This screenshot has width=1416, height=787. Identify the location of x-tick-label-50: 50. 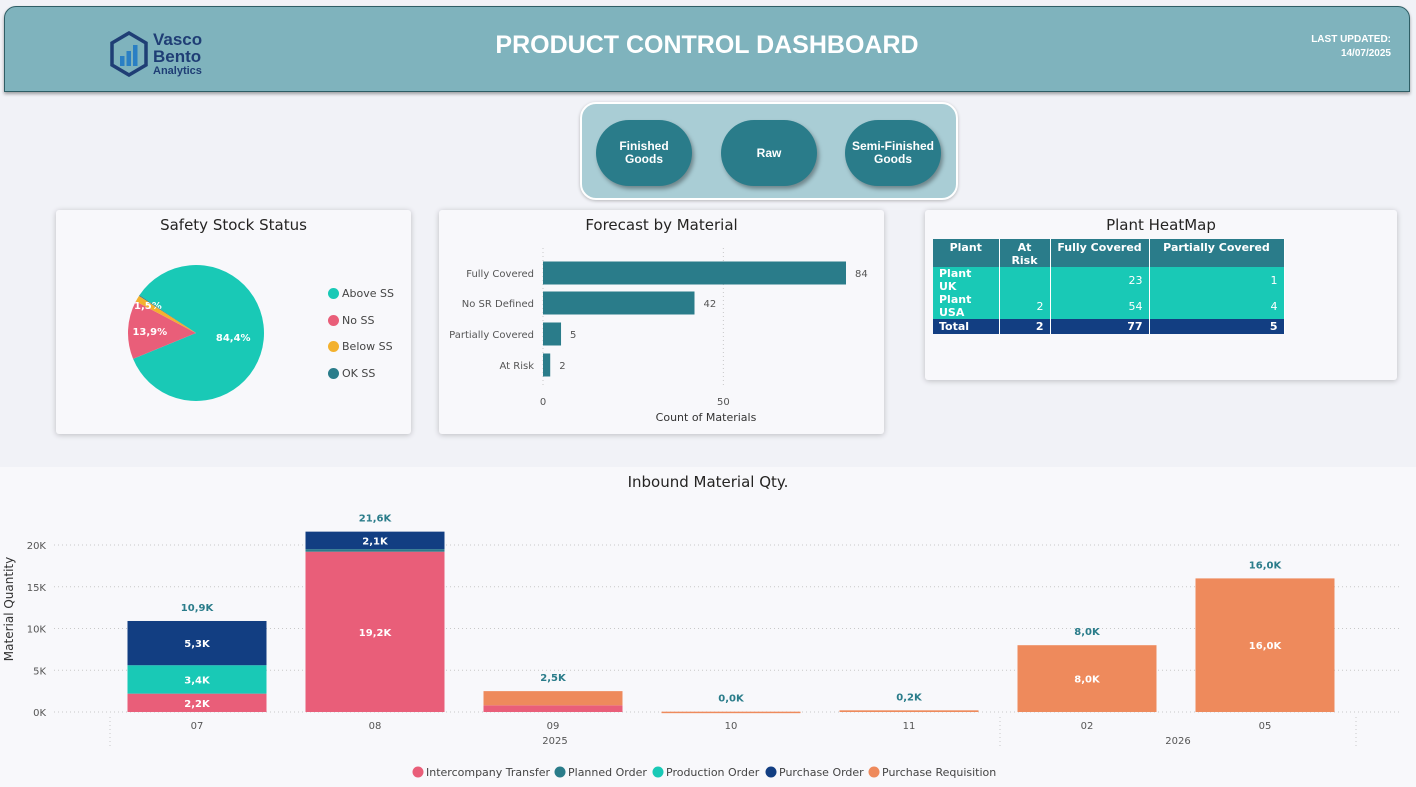
(723, 402).